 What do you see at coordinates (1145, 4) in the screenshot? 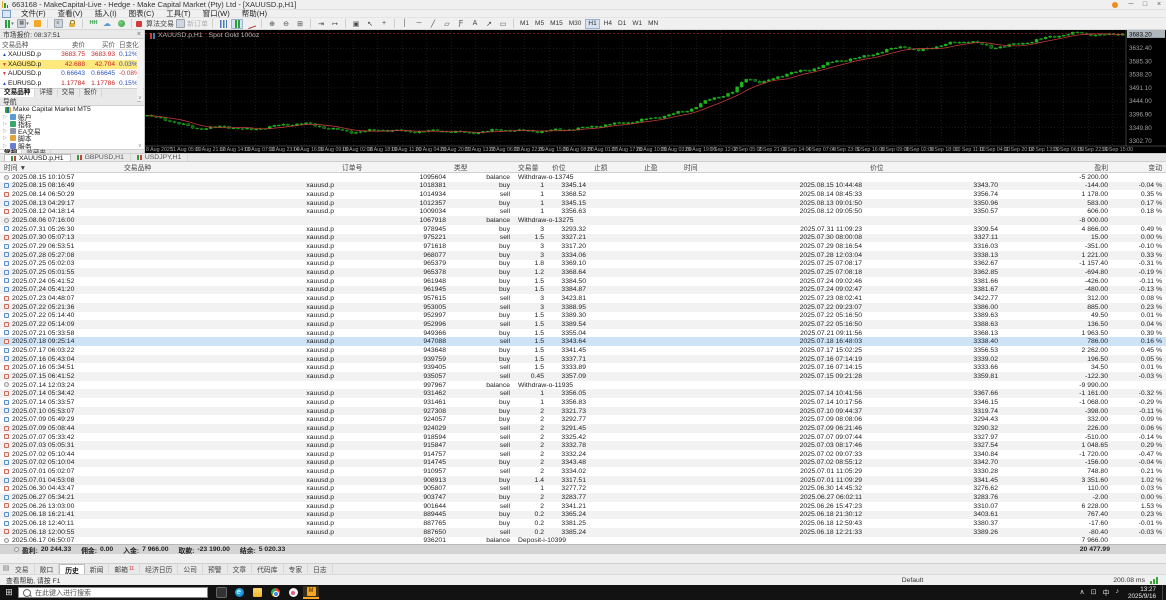
I see `maximize-button: □` at bounding box center [1145, 4].